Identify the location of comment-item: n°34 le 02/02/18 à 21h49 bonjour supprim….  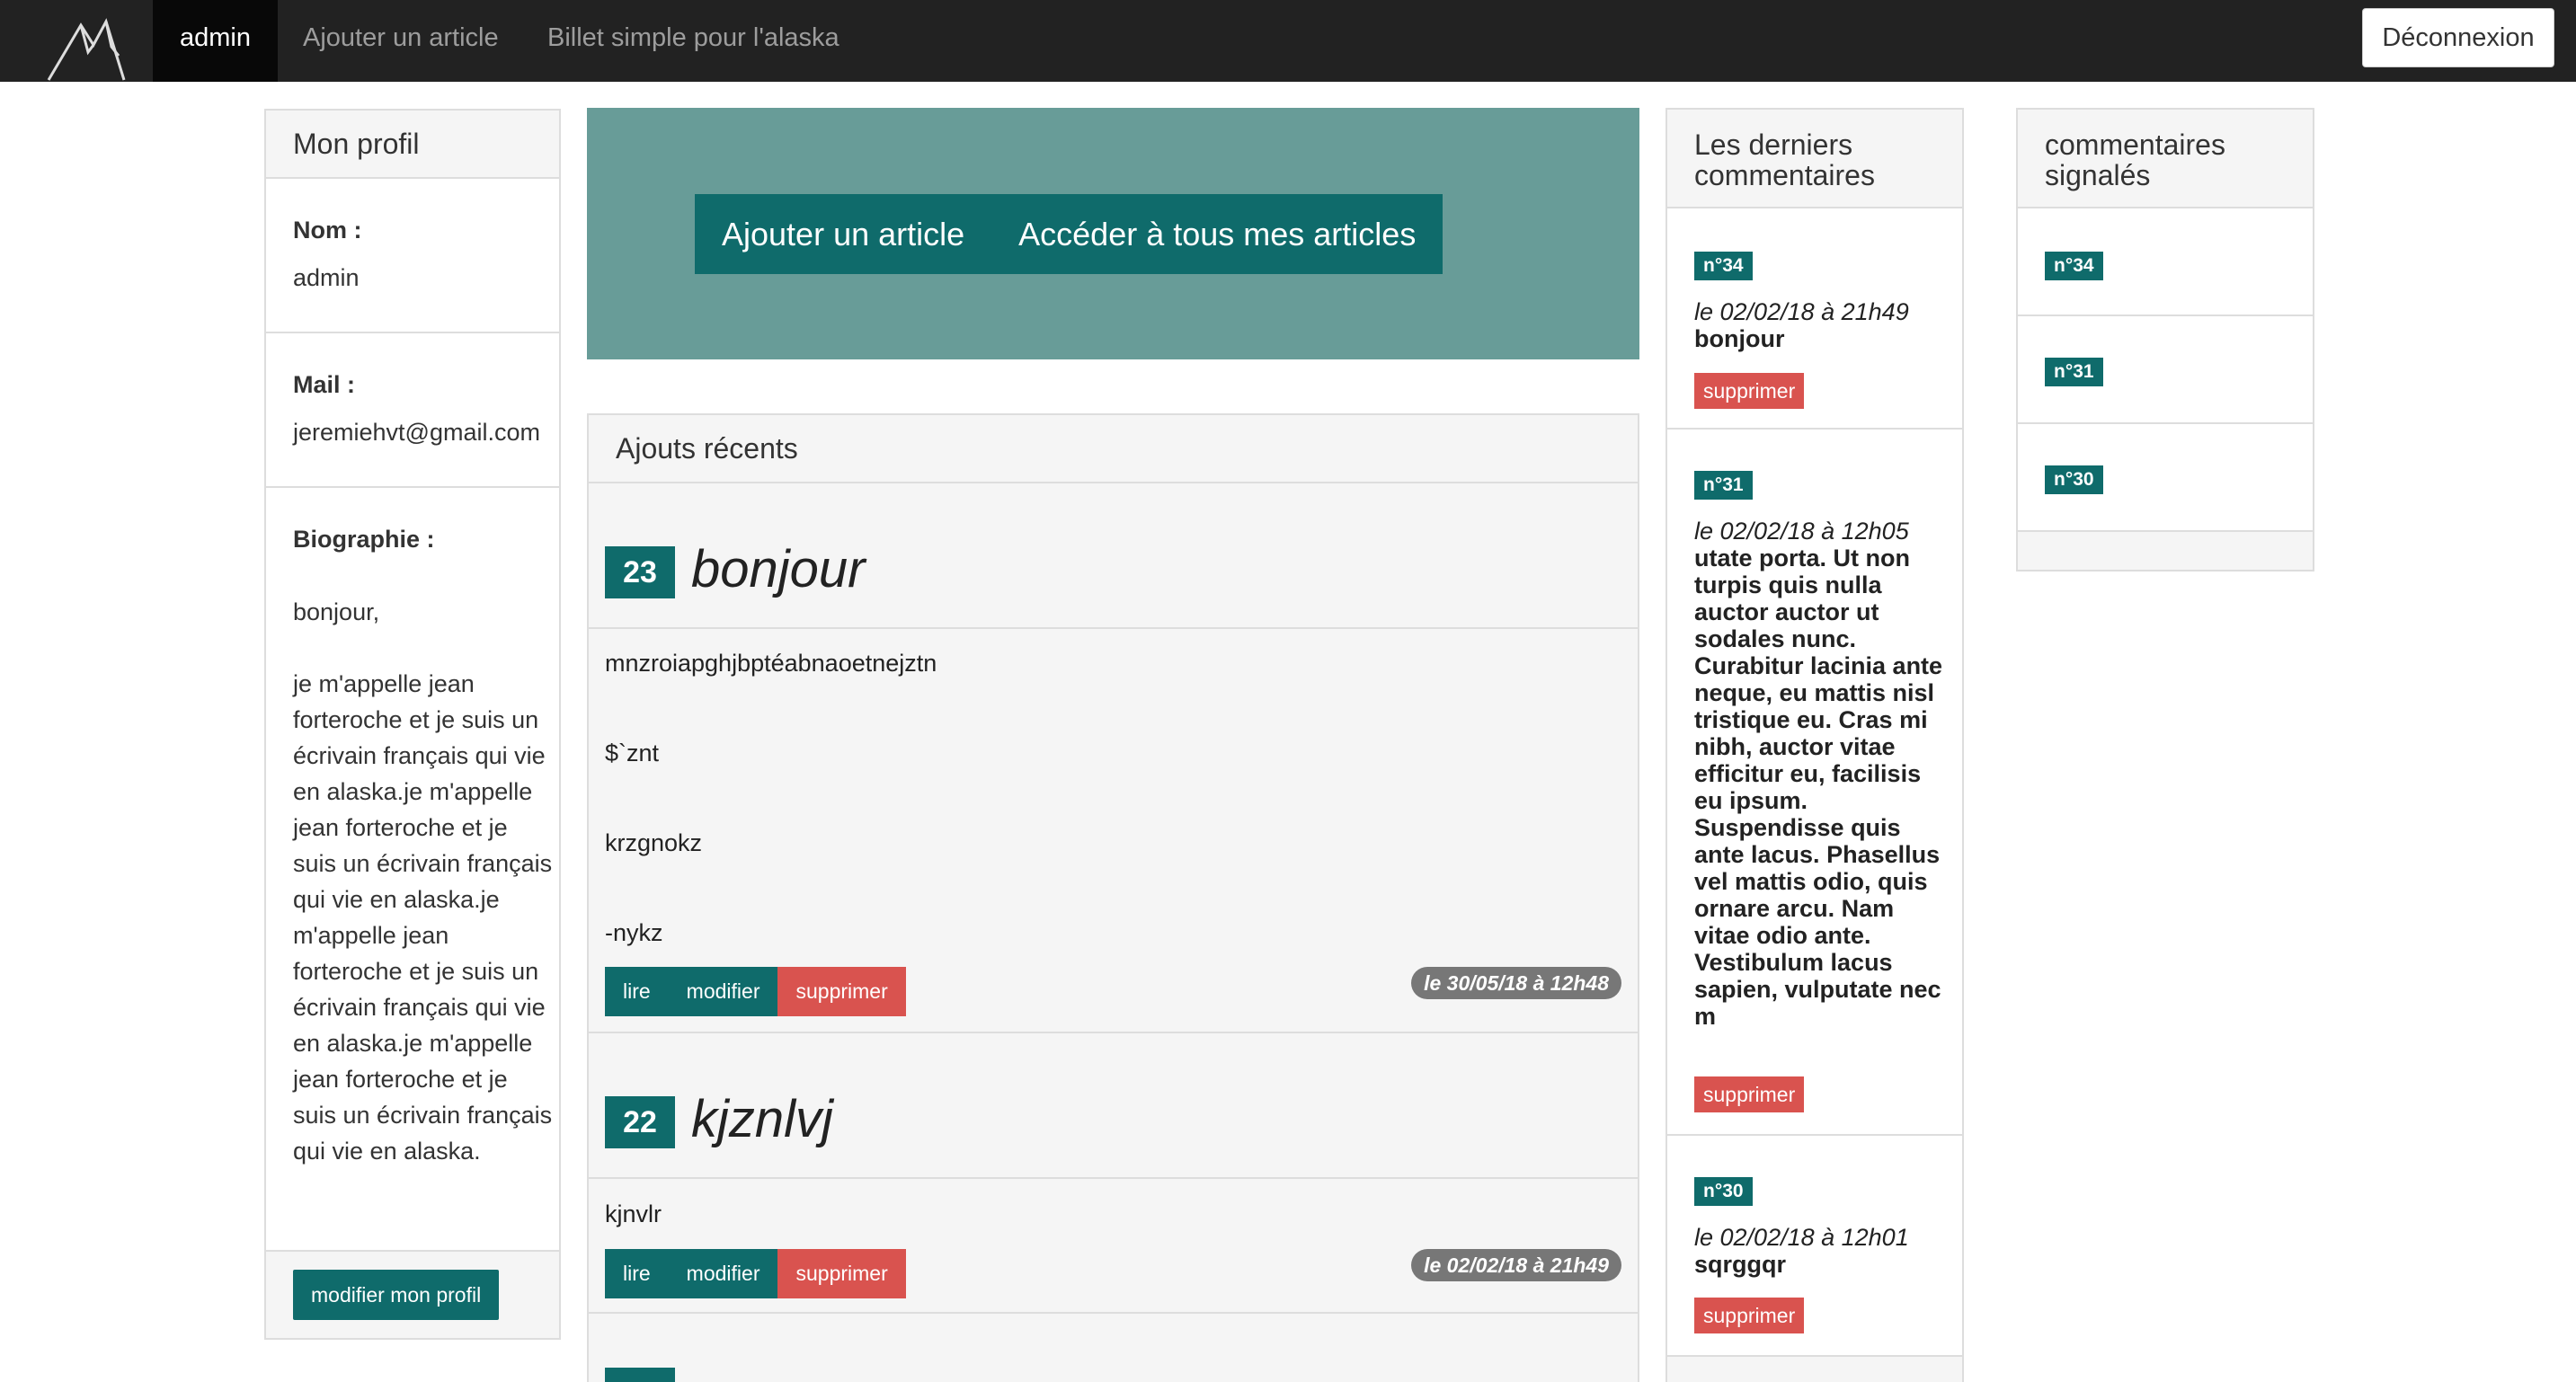
(1814, 319).